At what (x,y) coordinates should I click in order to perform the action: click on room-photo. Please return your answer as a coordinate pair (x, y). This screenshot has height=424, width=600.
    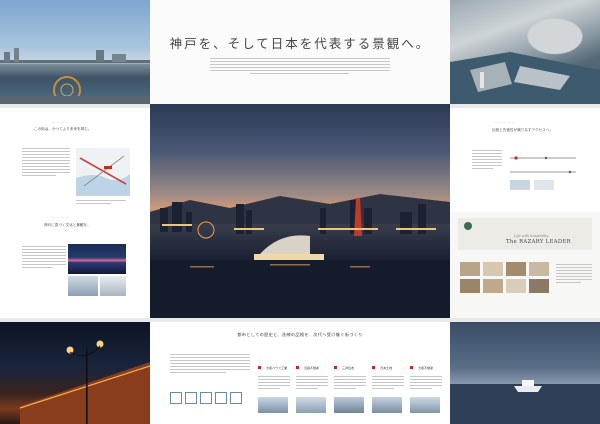
    Looking at the image, I should click on (539, 269).